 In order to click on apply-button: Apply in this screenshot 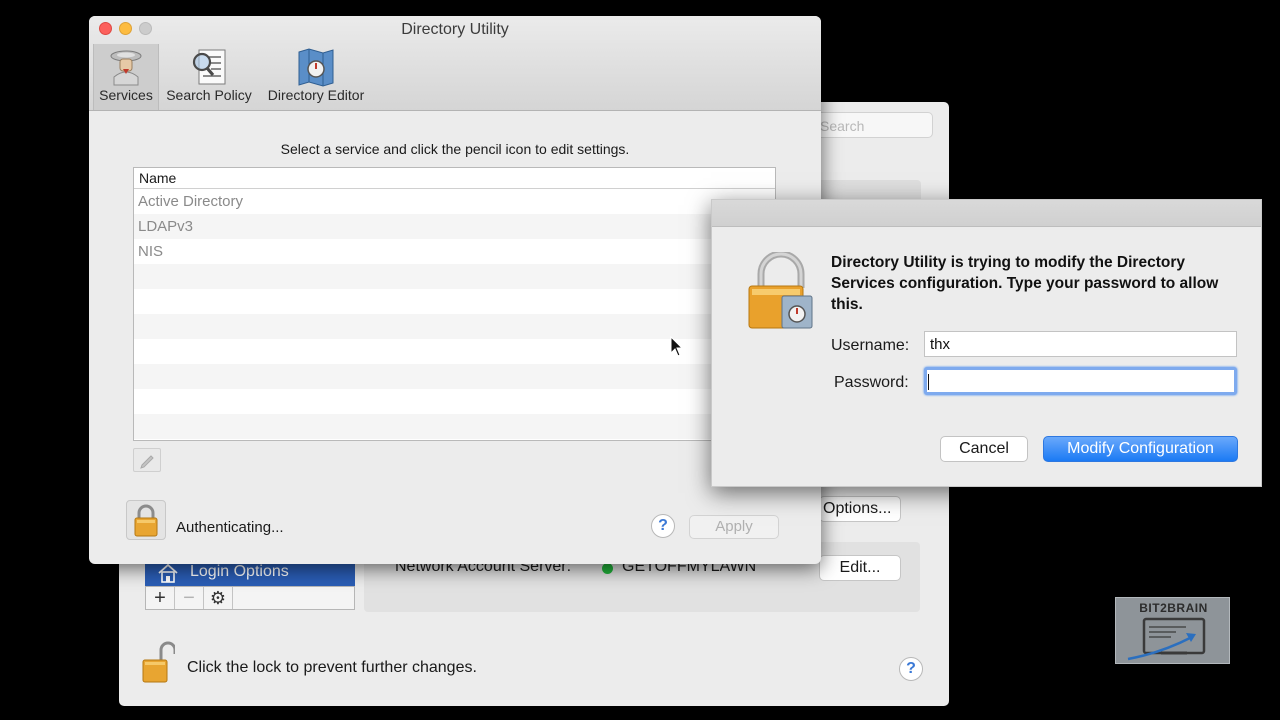, I will do `click(734, 527)`.